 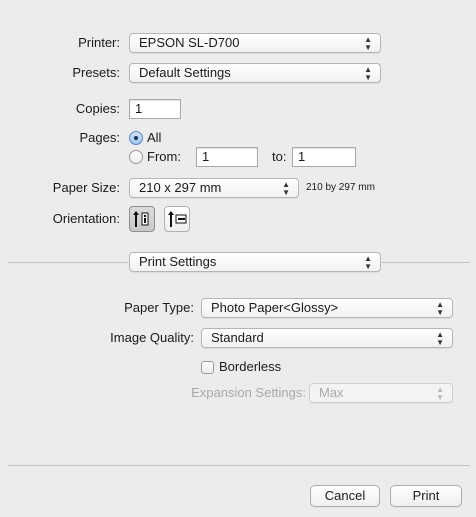 What do you see at coordinates (327, 338) in the screenshot?
I see `image-quality-popup: Standard ▲ ▼` at bounding box center [327, 338].